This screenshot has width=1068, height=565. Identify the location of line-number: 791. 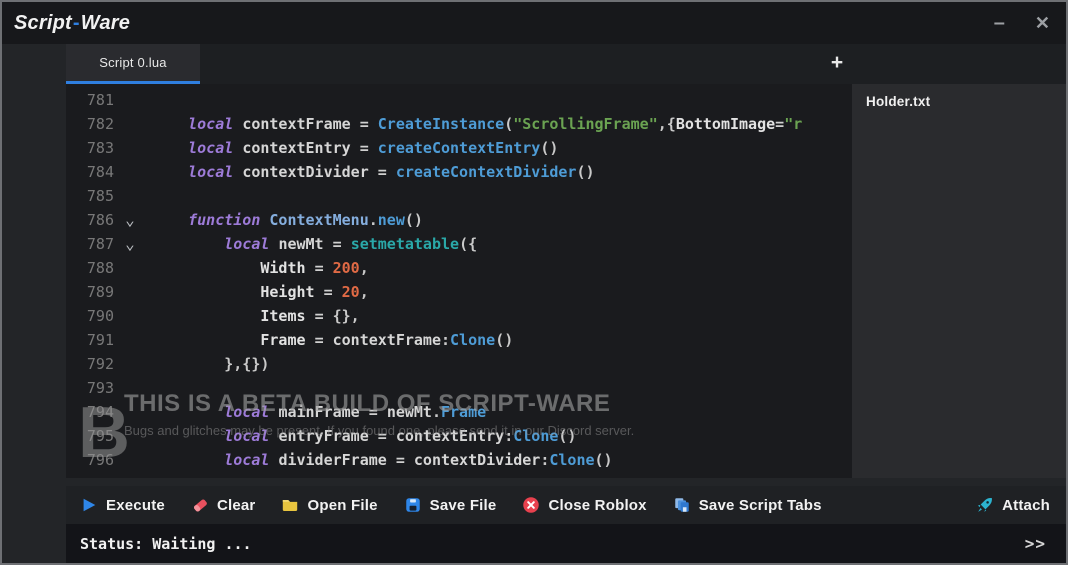
(100, 340).